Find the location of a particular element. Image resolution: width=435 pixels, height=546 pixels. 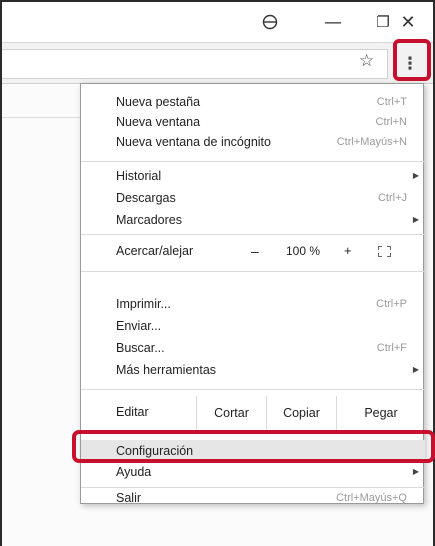

zoom-in-button: + is located at coordinates (348, 251).